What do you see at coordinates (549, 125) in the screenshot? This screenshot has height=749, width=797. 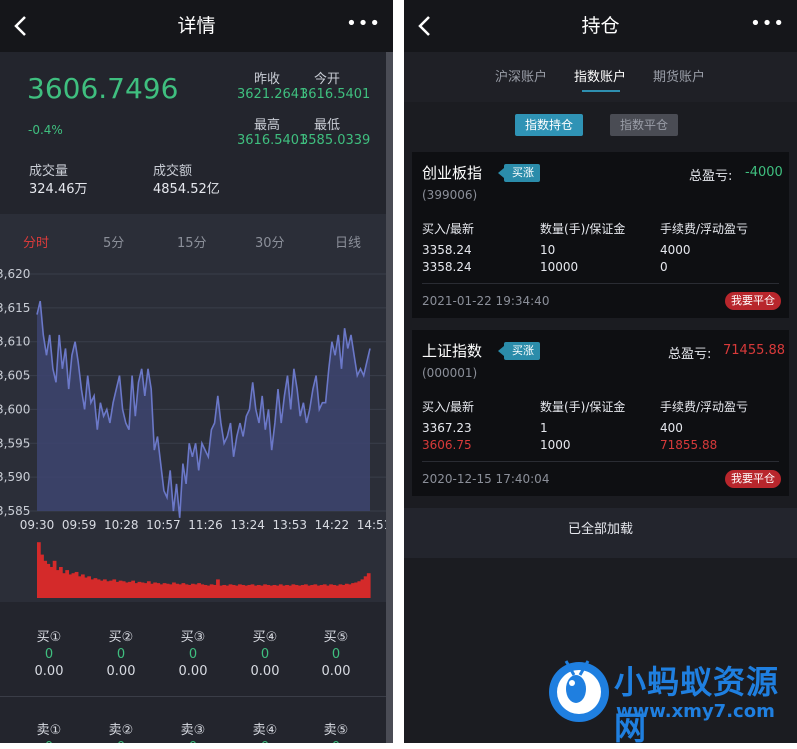 I see `index-holdings-button: 指数持仓` at bounding box center [549, 125].